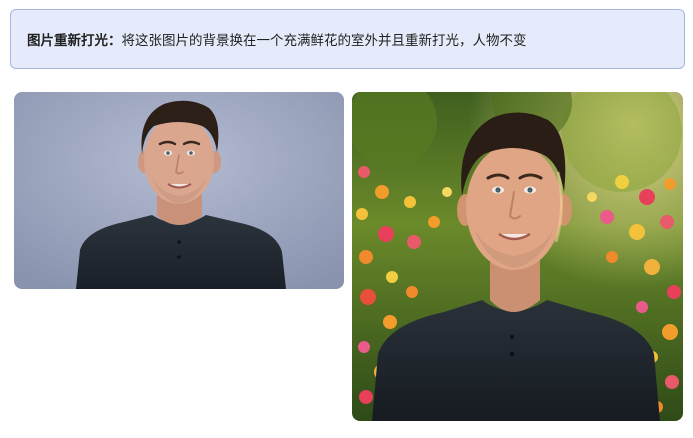  What do you see at coordinates (324, 41) in the screenshot?
I see `prompt-text: 将这张图片的背景换在一个充满鲜花的室外并且重新打光，人物不变` at bounding box center [324, 41].